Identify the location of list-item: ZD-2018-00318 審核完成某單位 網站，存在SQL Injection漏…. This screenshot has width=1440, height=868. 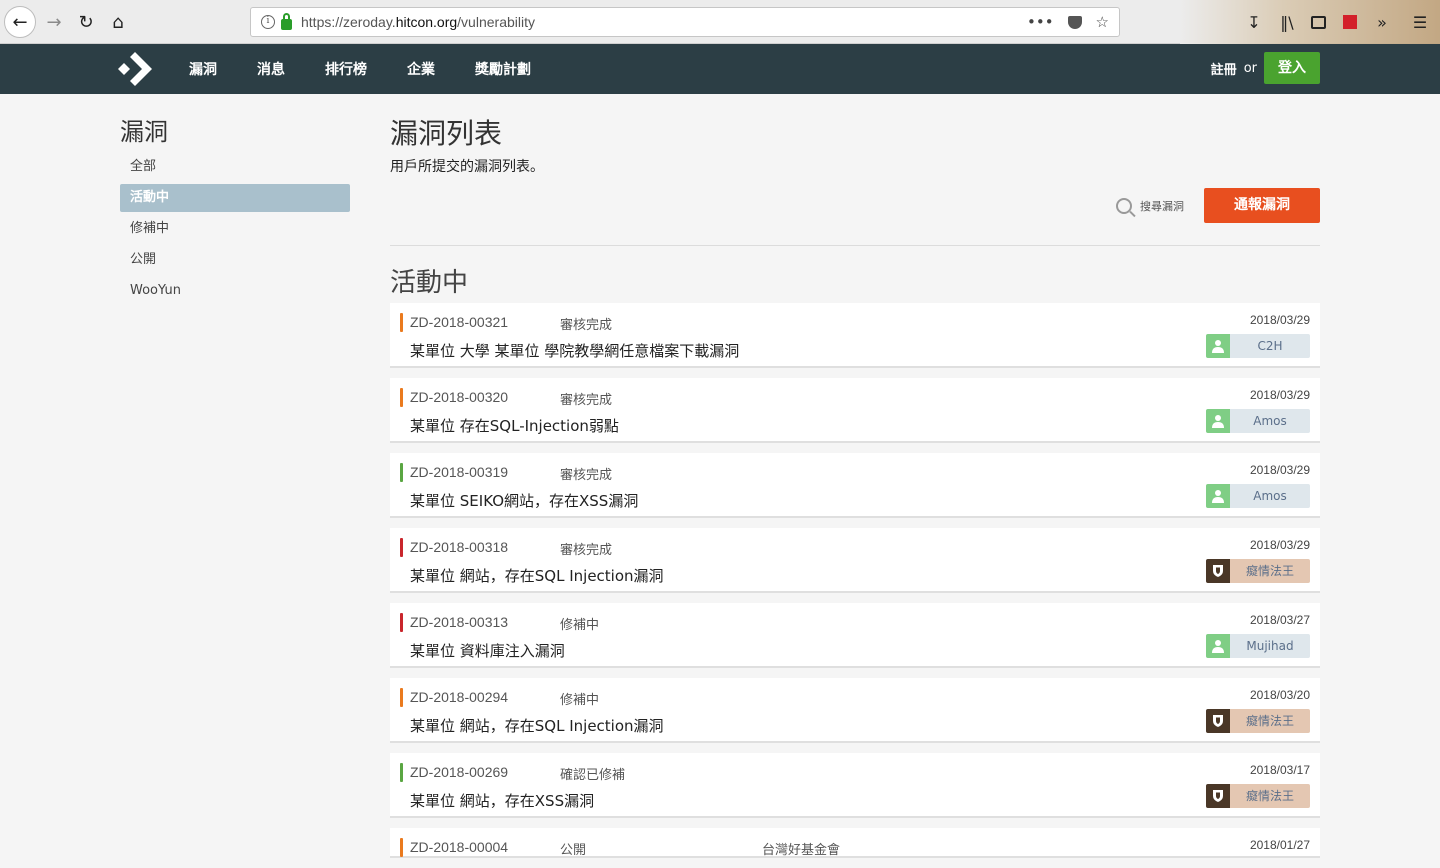
(855, 560).